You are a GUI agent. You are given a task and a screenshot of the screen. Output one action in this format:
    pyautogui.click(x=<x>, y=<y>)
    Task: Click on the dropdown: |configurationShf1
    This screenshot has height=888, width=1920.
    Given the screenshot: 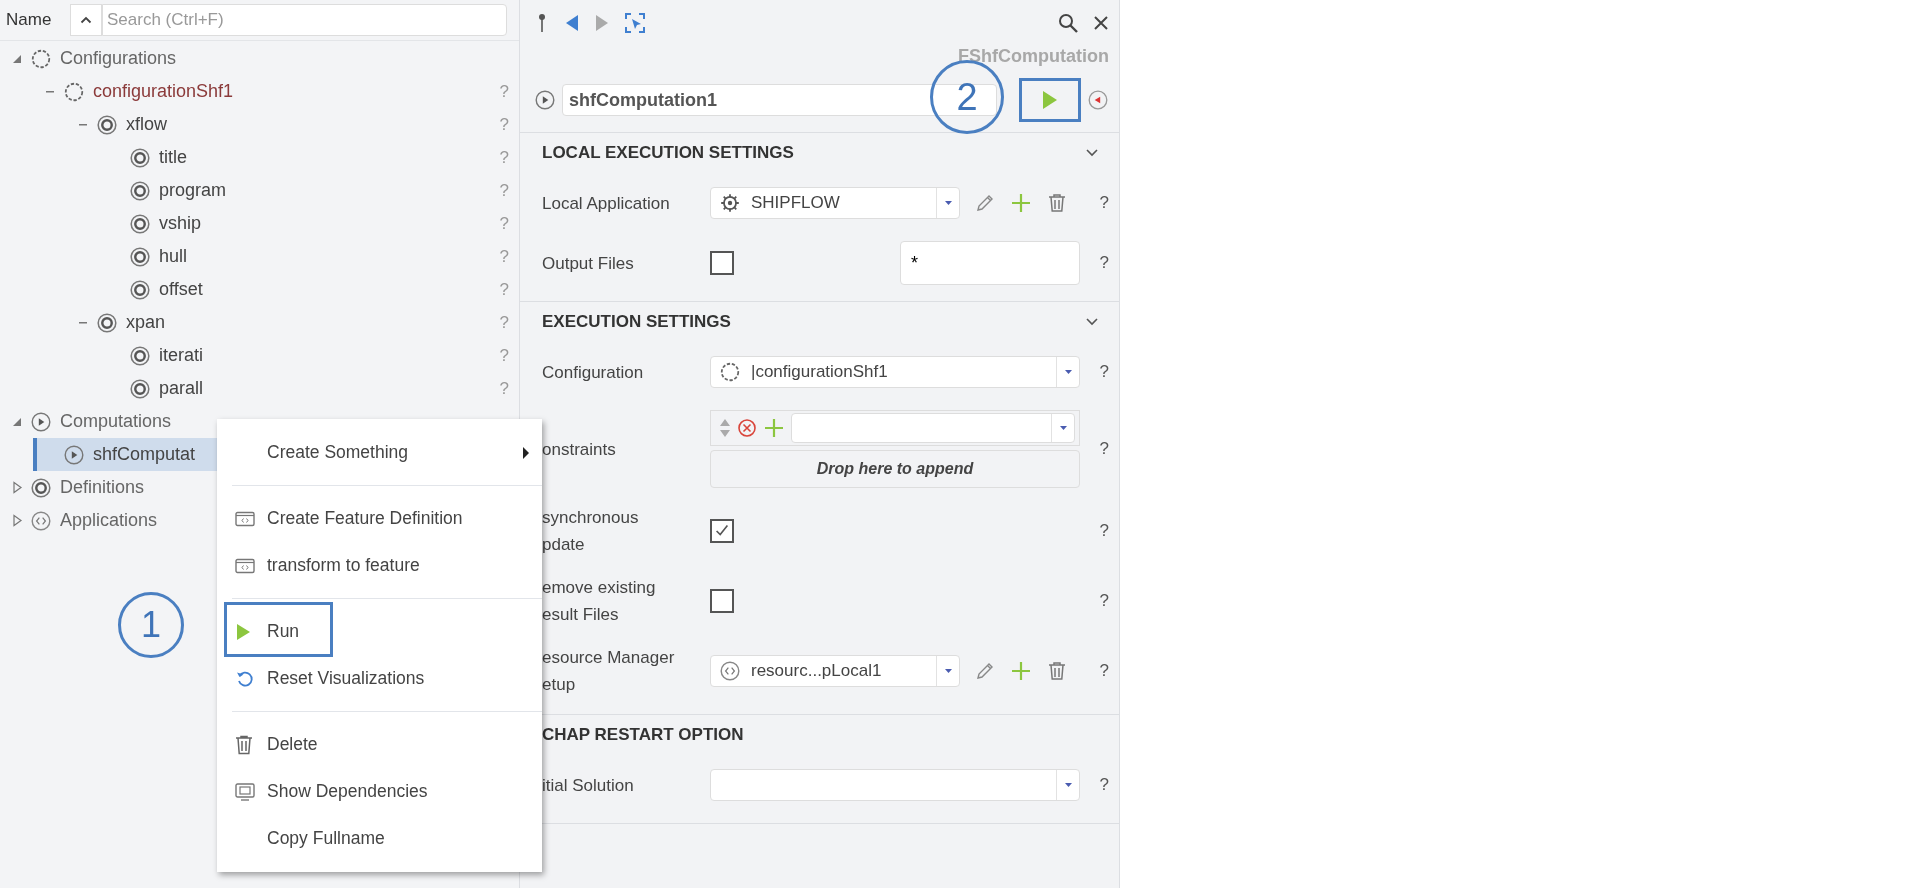 What is the action you would take?
    pyautogui.click(x=895, y=372)
    